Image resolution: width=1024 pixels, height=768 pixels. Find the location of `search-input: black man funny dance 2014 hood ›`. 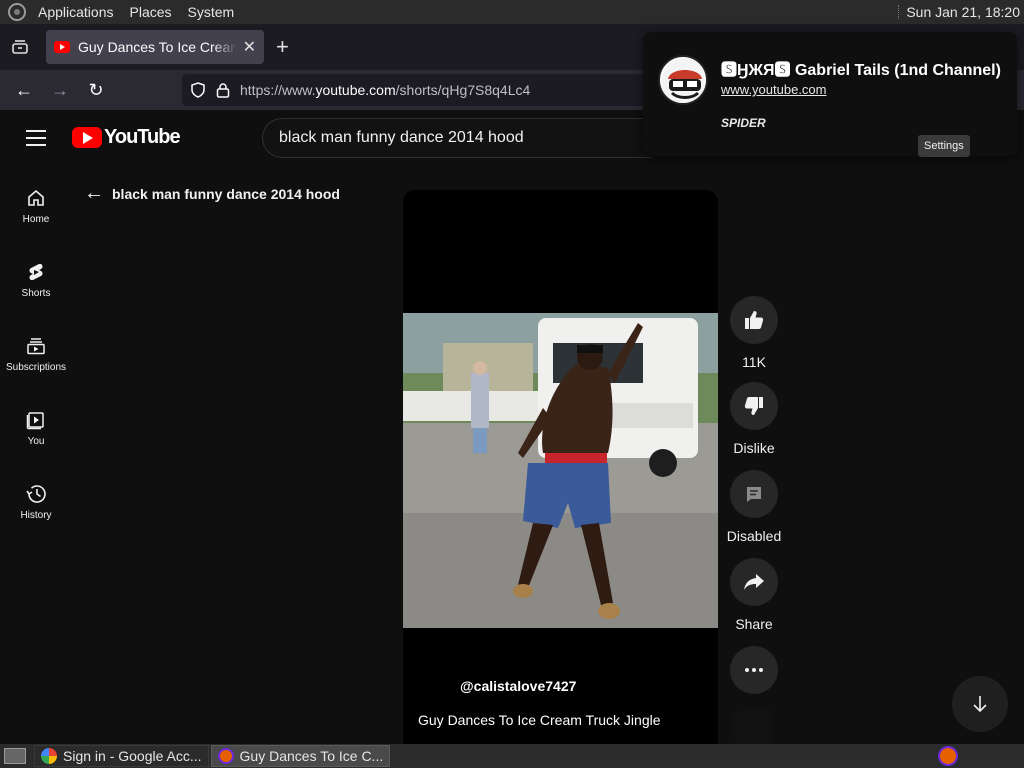

search-input: black man funny dance 2014 hood › is located at coordinates (457, 138).